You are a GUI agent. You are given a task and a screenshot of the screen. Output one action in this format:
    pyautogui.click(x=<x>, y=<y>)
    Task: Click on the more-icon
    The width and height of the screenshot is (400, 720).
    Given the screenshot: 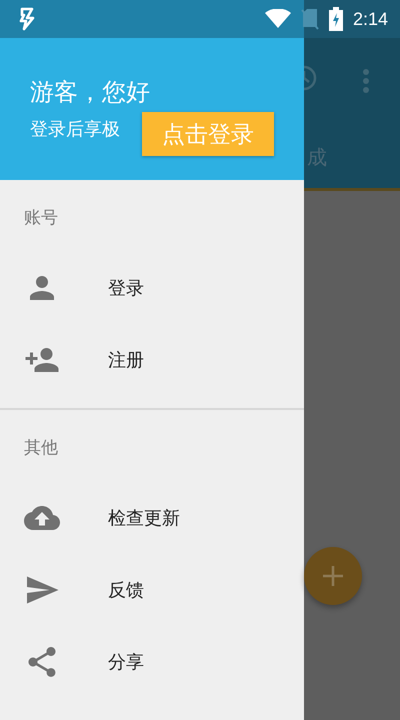 What is the action you would take?
    pyautogui.click(x=366, y=81)
    